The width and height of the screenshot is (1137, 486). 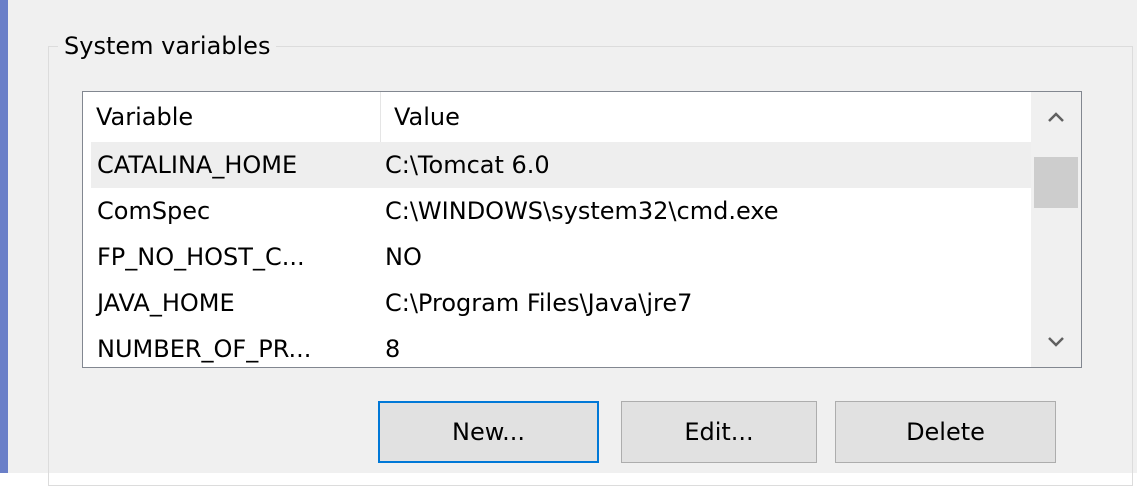 I want to click on vertical-scrollbar, so click(x=1056, y=229).